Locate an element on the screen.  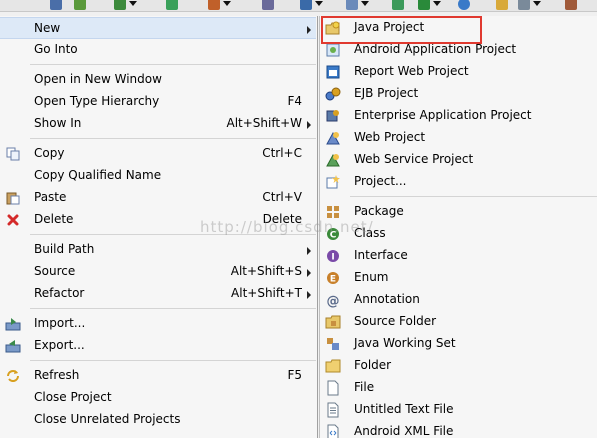
menu-item-close-unrelated-projects: Close Unrelated Projects is located at coordinates (158, 420).